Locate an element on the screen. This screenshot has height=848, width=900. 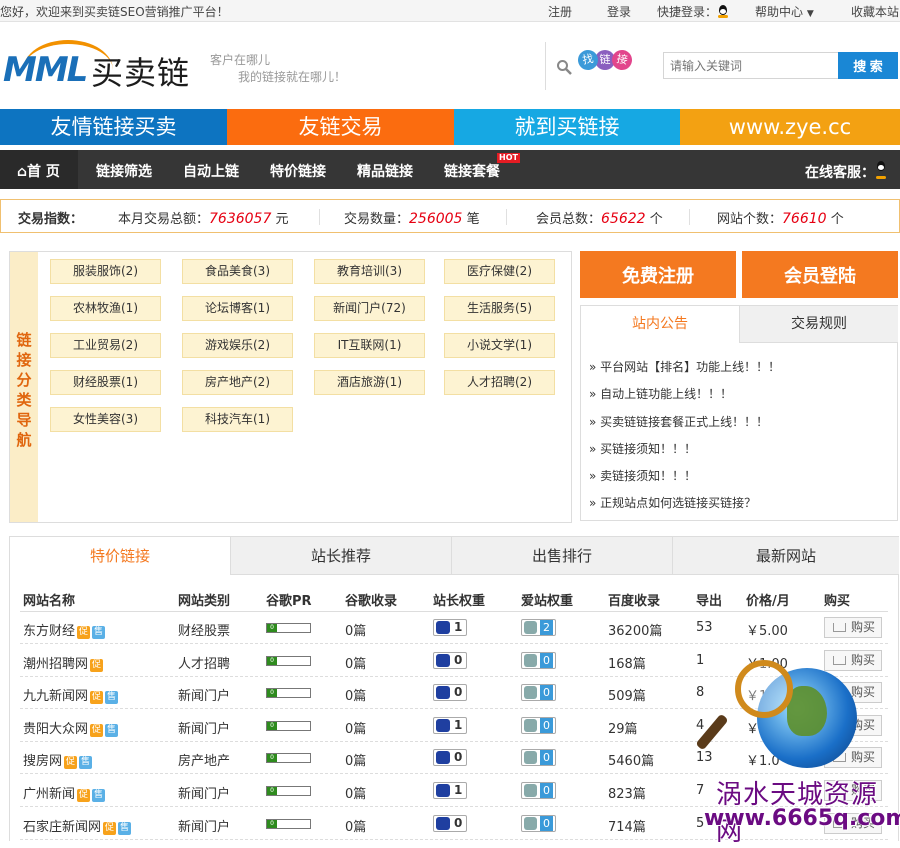
category-item: 科技汽车(1) is located at coordinates (237, 419).